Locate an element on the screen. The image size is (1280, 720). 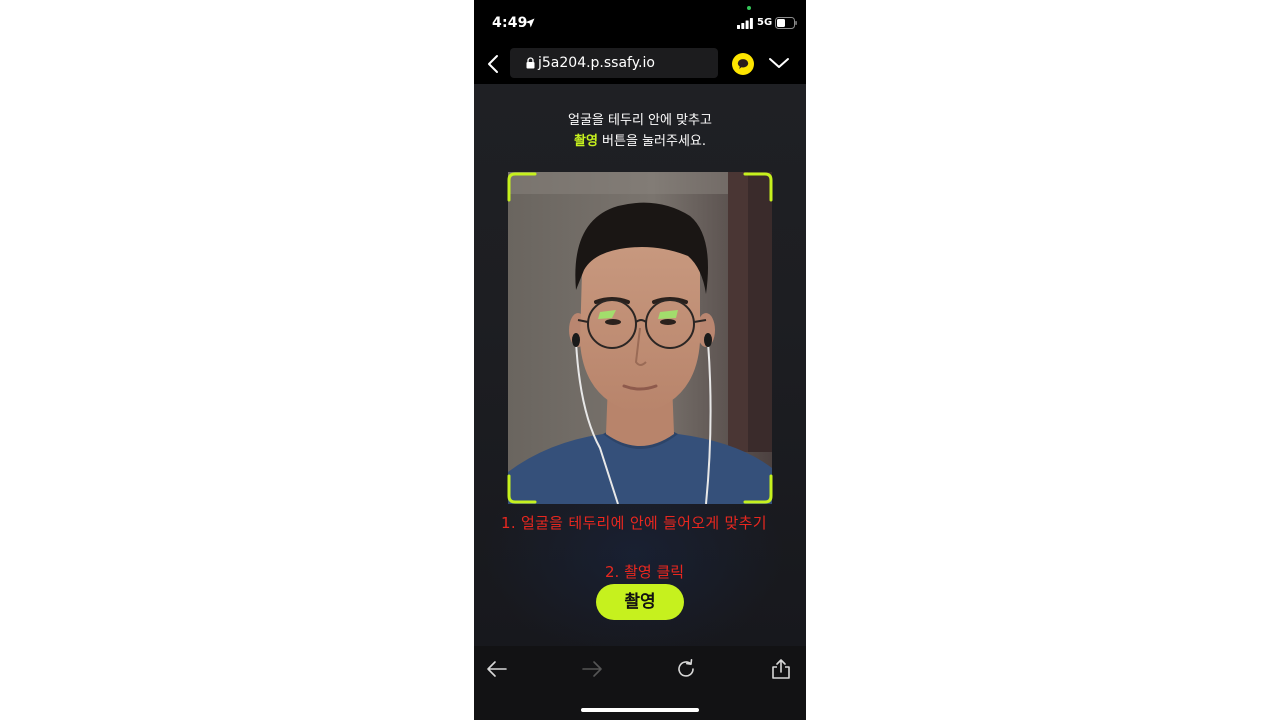
camera-in-use-dot is located at coordinates (749, 8).